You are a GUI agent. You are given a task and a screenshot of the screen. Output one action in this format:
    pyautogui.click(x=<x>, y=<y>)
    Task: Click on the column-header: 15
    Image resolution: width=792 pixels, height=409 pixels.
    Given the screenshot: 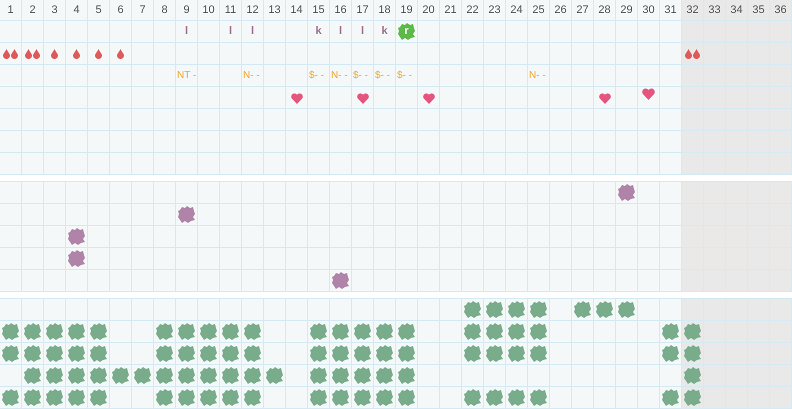 What is the action you would take?
    pyautogui.click(x=319, y=10)
    